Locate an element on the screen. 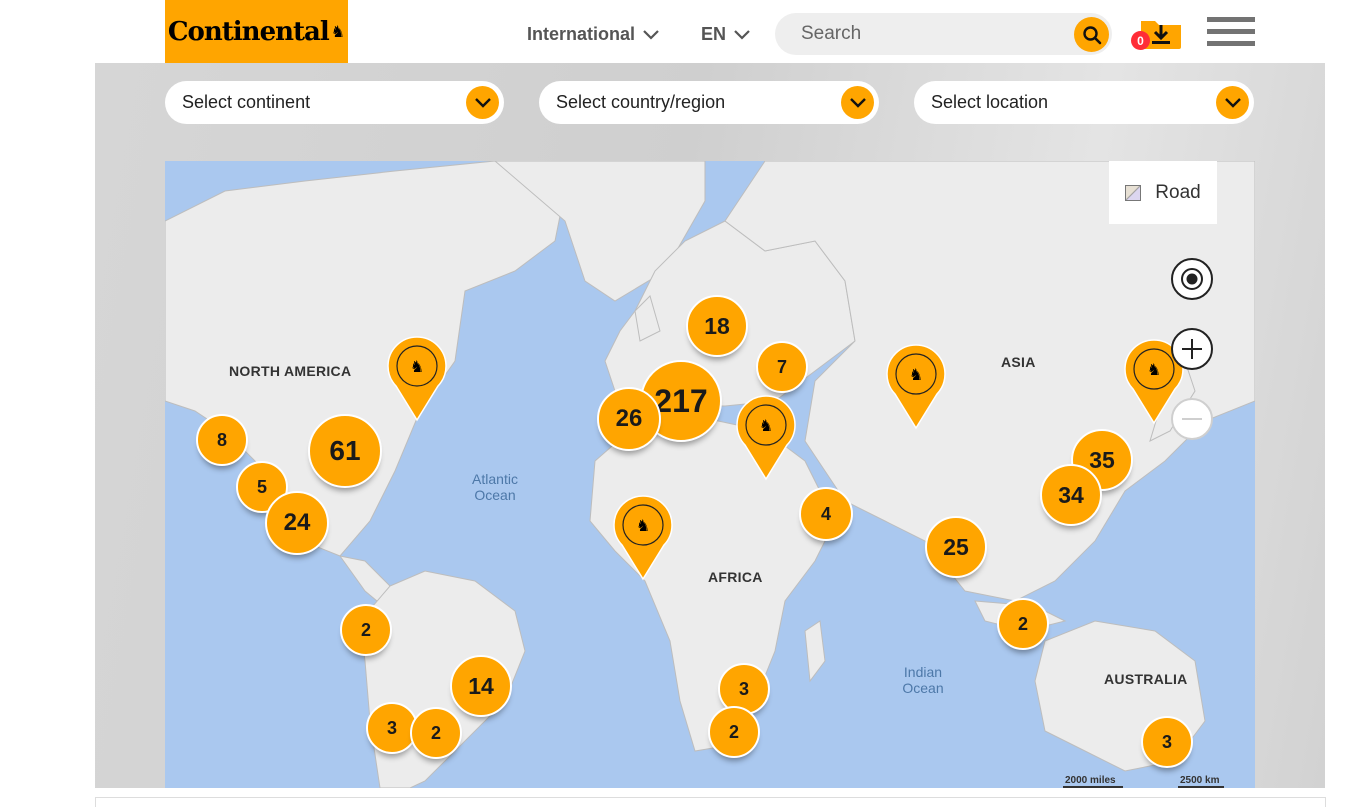  ocean-label: Atlantic Ocean is located at coordinates (495, 487).